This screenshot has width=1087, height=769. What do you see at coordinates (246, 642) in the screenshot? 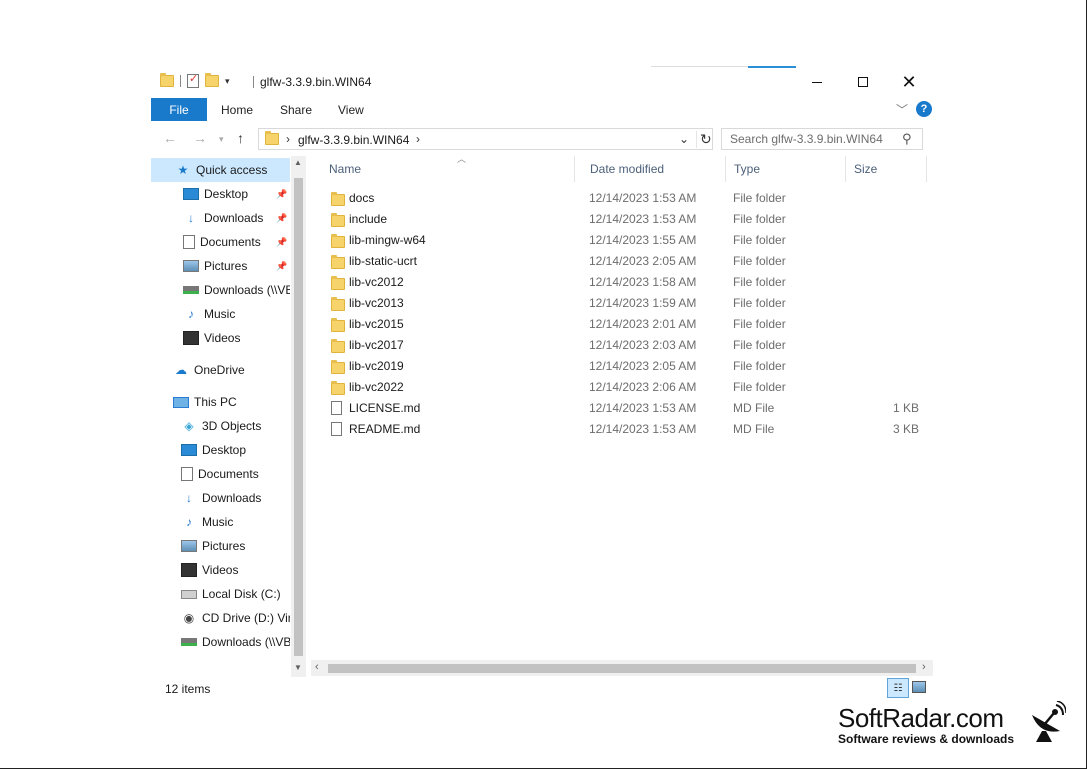
I see `sidebar-item-label: Downloads (\\VBoxSvr) (E:)` at bounding box center [246, 642].